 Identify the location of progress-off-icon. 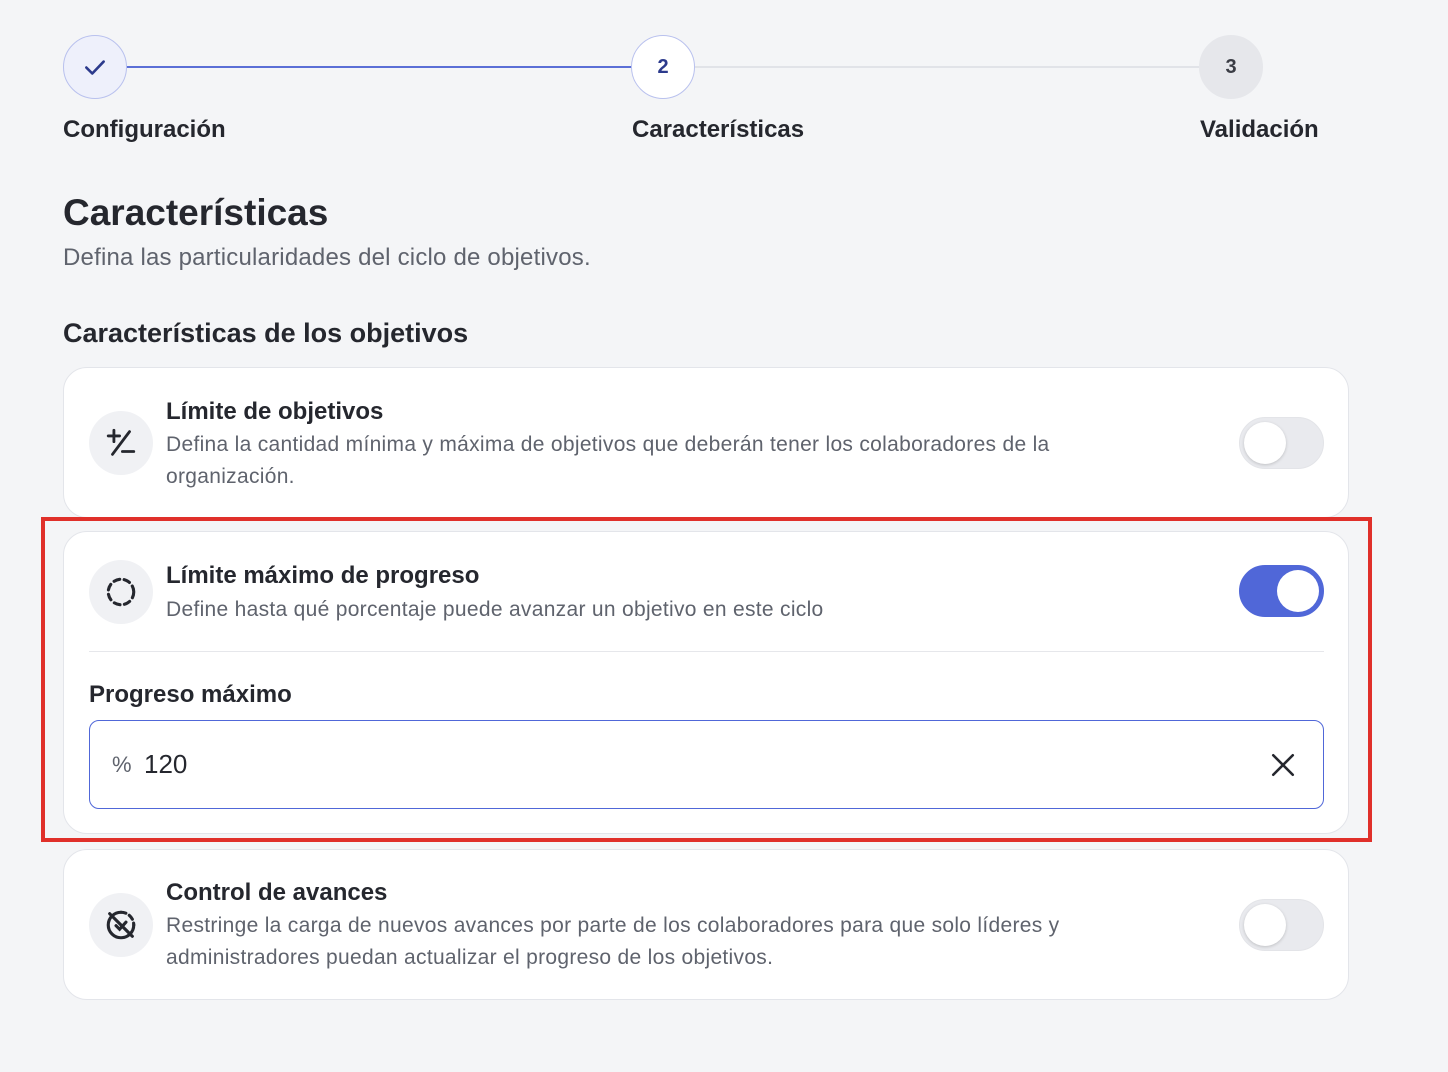
(121, 925).